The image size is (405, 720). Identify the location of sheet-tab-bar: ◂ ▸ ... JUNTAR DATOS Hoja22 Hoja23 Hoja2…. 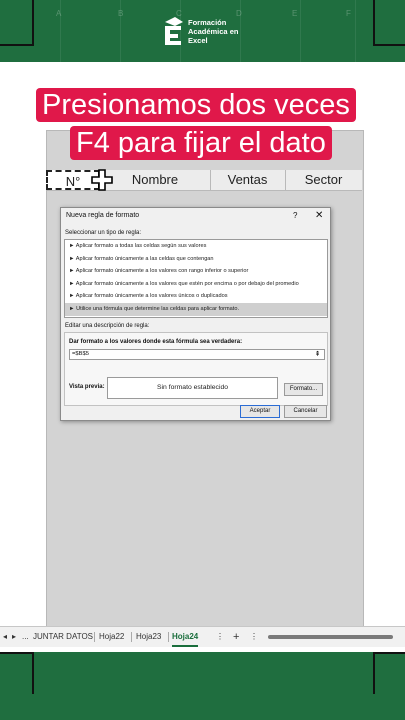
(202, 636).